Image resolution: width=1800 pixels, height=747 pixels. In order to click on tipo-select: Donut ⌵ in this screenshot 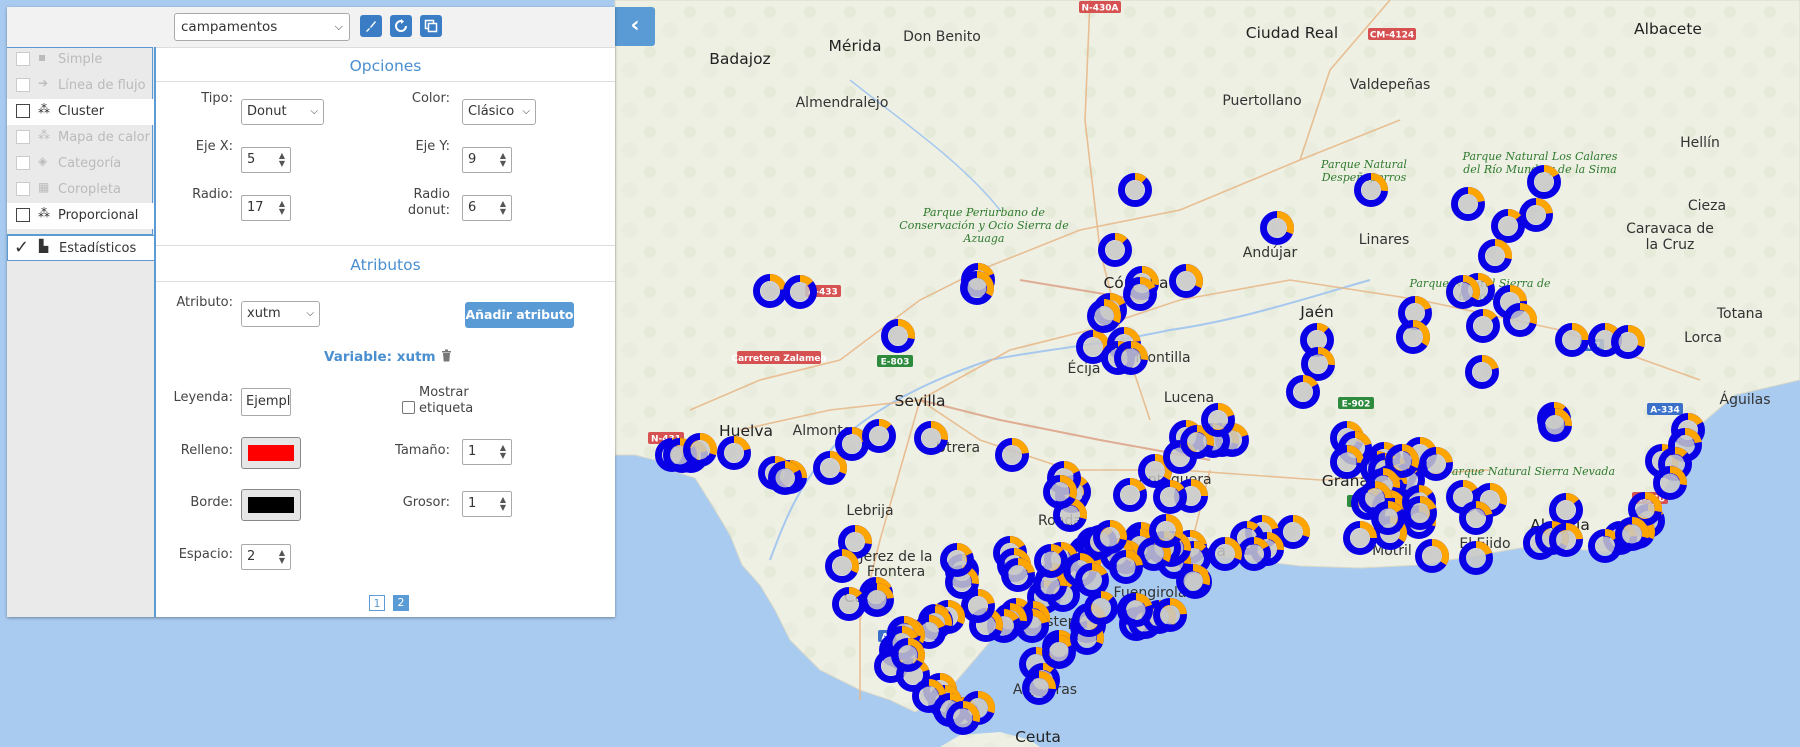, I will do `click(282, 112)`.